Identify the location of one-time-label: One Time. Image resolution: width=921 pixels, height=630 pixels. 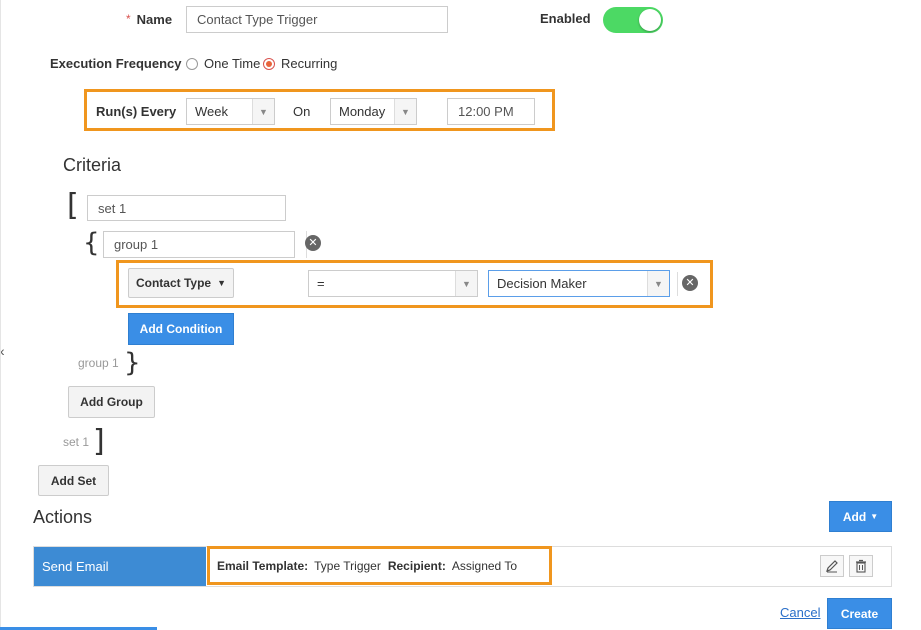
(232, 63).